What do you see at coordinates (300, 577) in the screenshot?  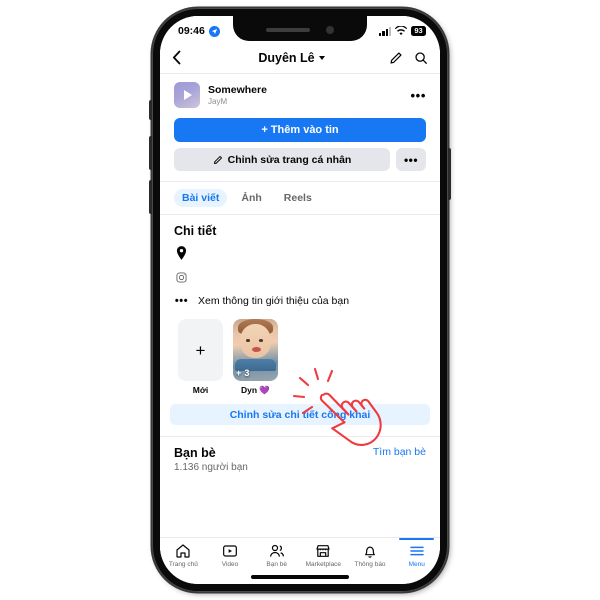 I see `home-indicator` at bounding box center [300, 577].